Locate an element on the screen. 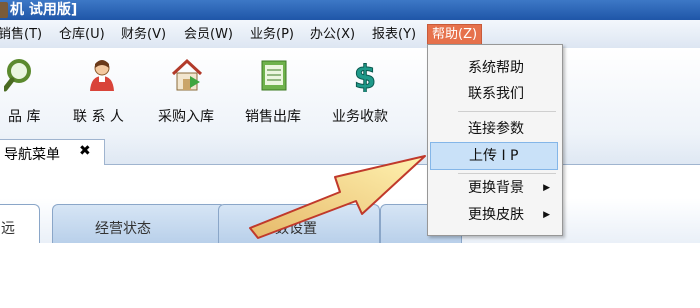 This screenshot has width=700, height=308. menu-office: 办公(X) is located at coordinates (332, 35).